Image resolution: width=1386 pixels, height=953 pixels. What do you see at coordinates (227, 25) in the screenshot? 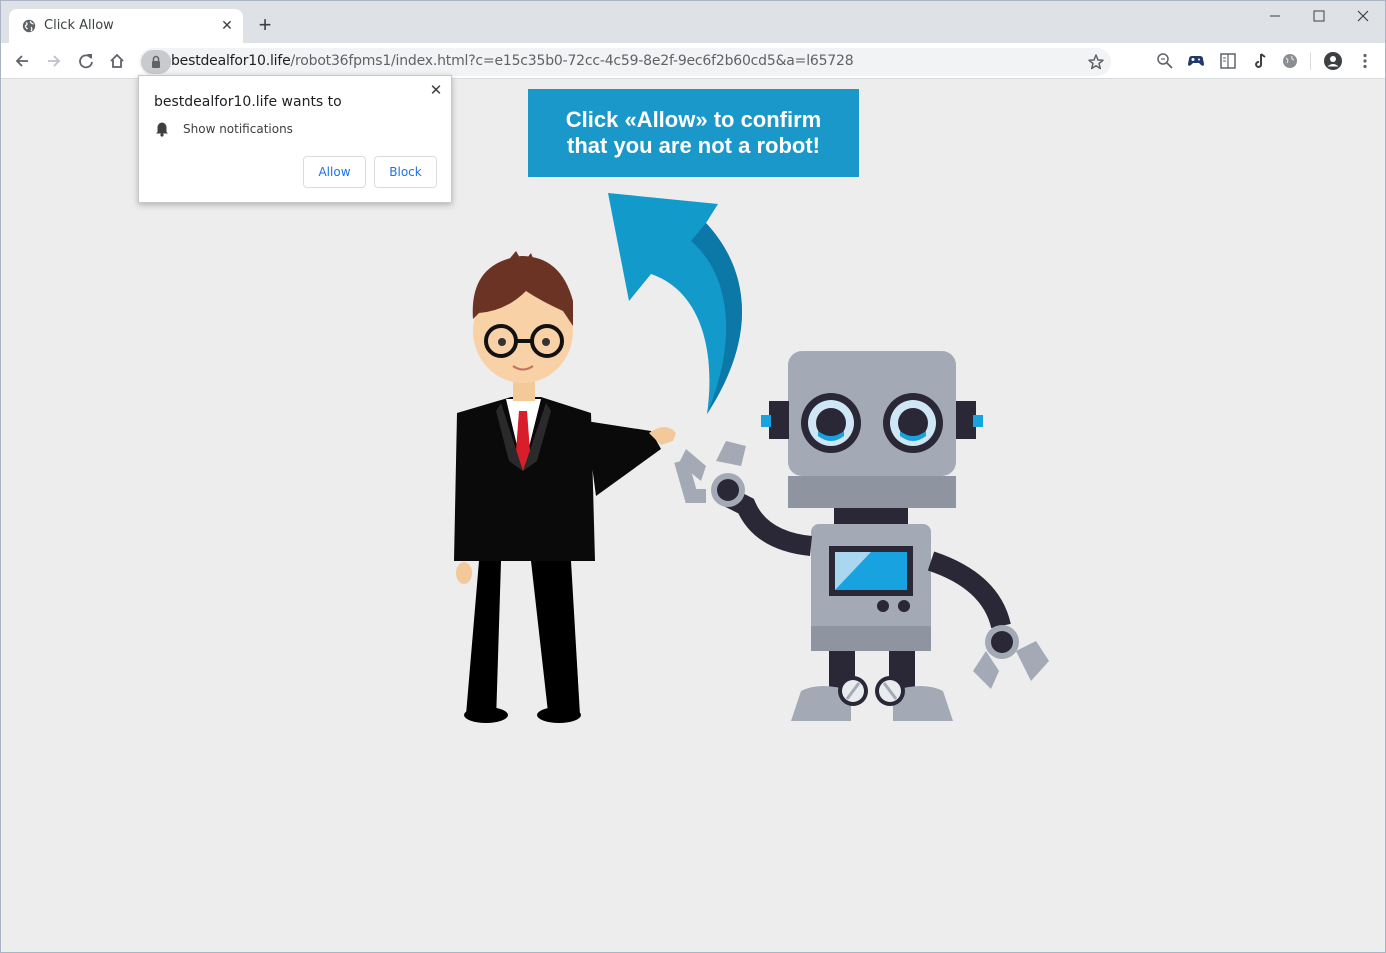
I see `close-tab-icon: ✕` at bounding box center [227, 25].